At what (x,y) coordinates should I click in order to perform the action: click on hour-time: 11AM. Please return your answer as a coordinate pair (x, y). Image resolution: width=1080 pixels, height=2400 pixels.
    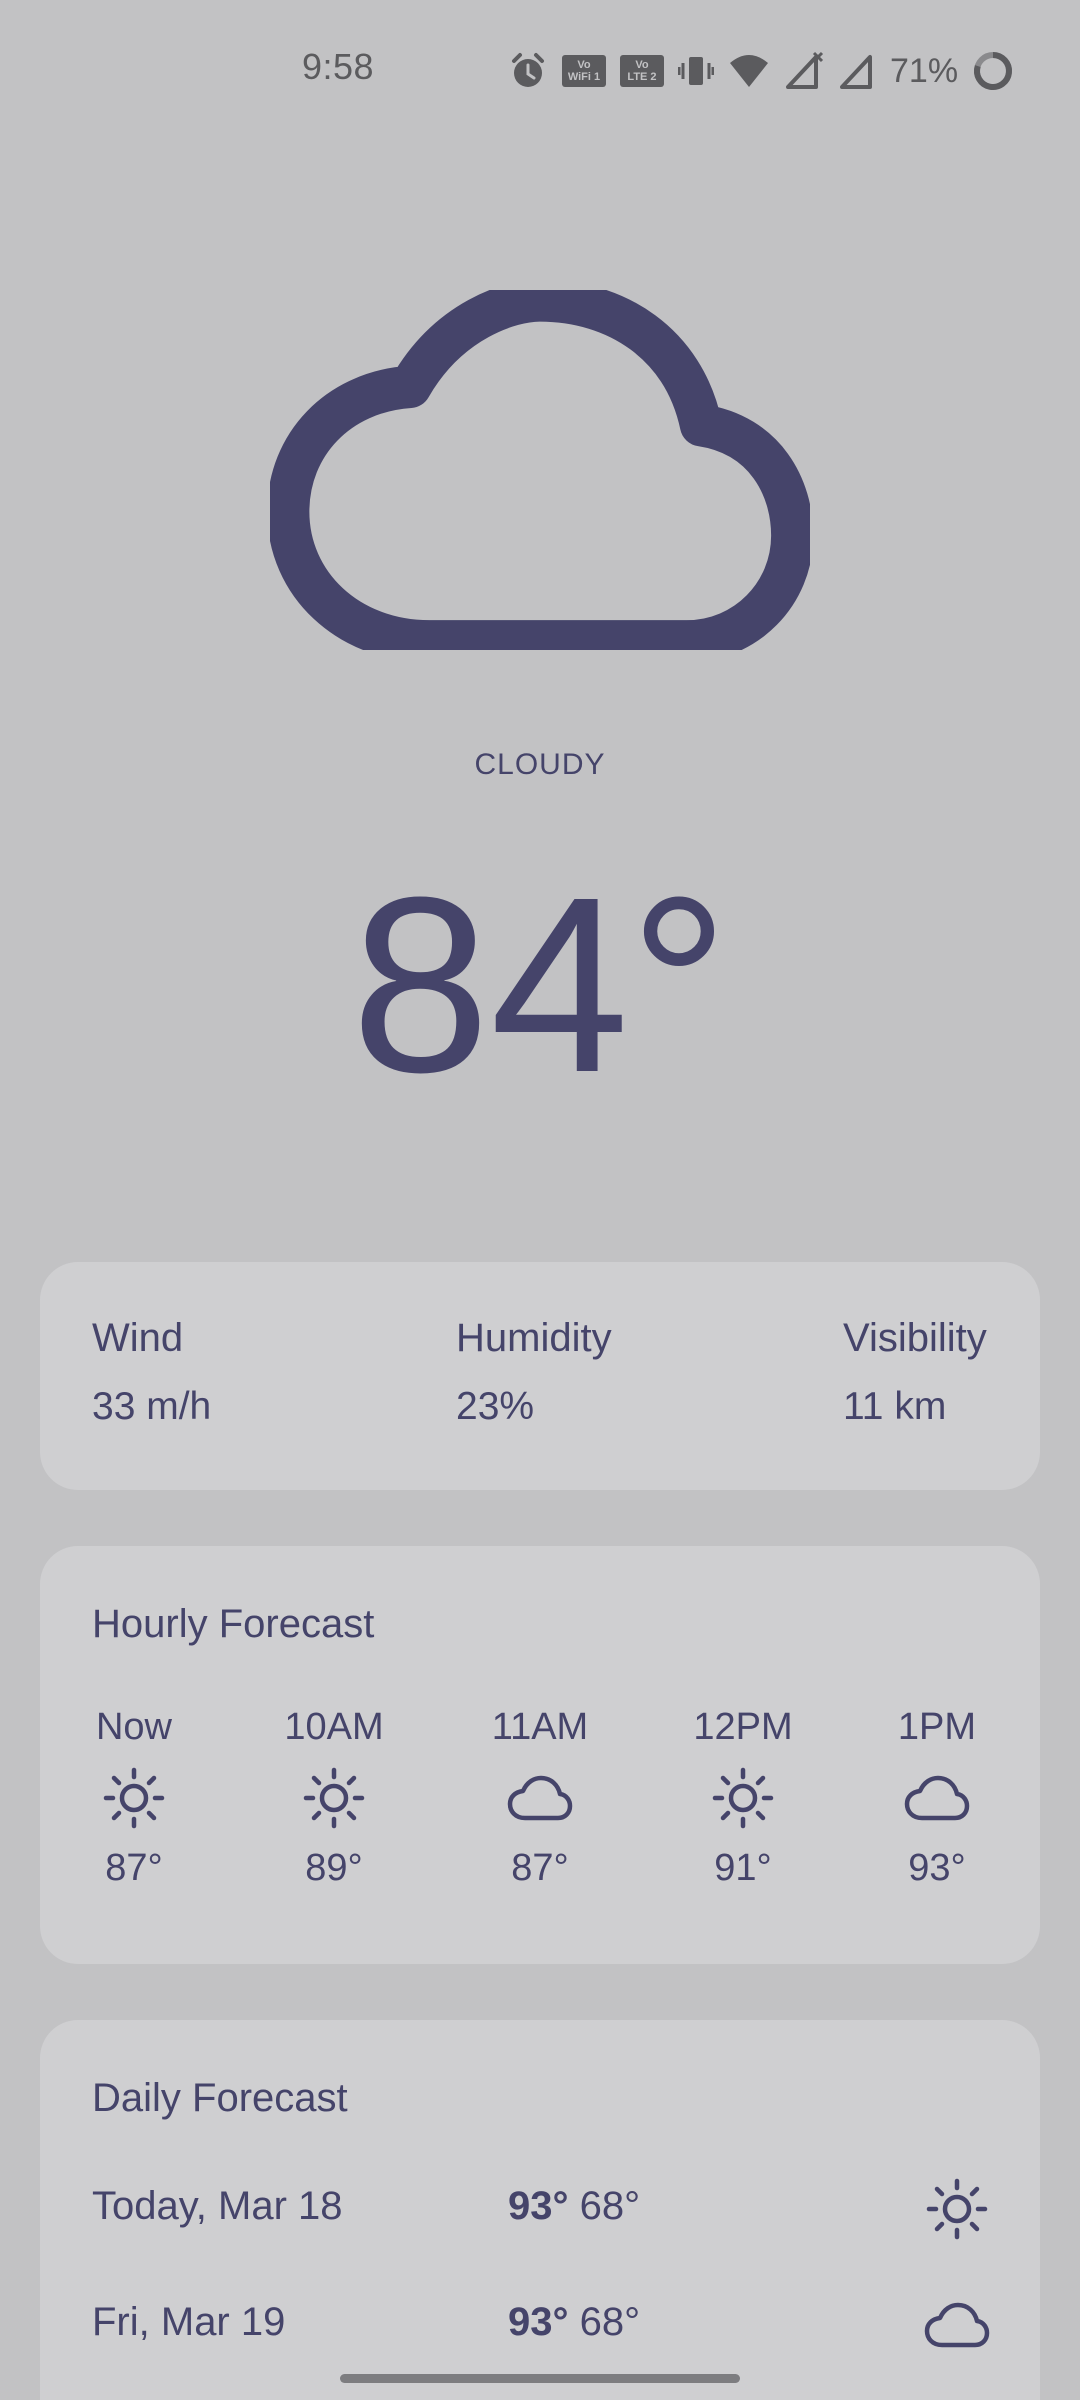
    Looking at the image, I should click on (540, 1727).